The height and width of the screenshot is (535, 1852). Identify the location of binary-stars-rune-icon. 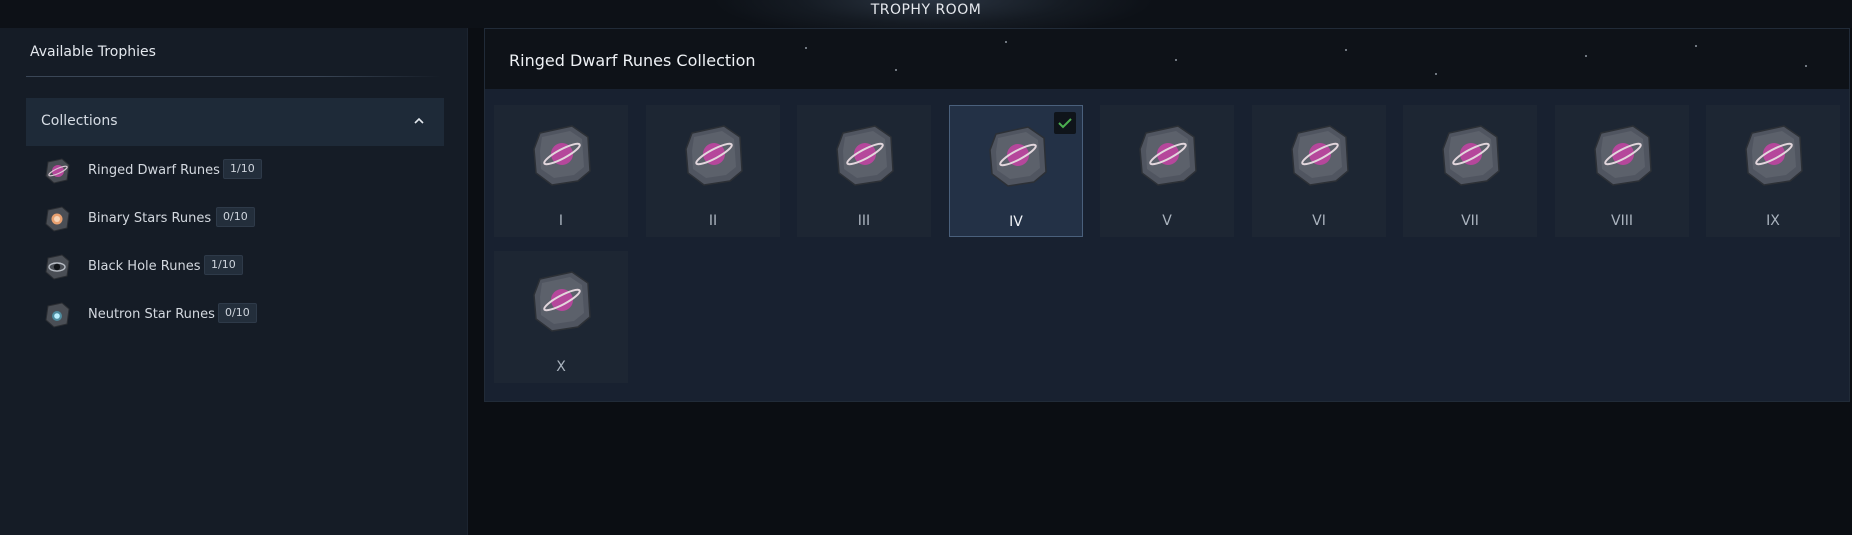
(57, 219).